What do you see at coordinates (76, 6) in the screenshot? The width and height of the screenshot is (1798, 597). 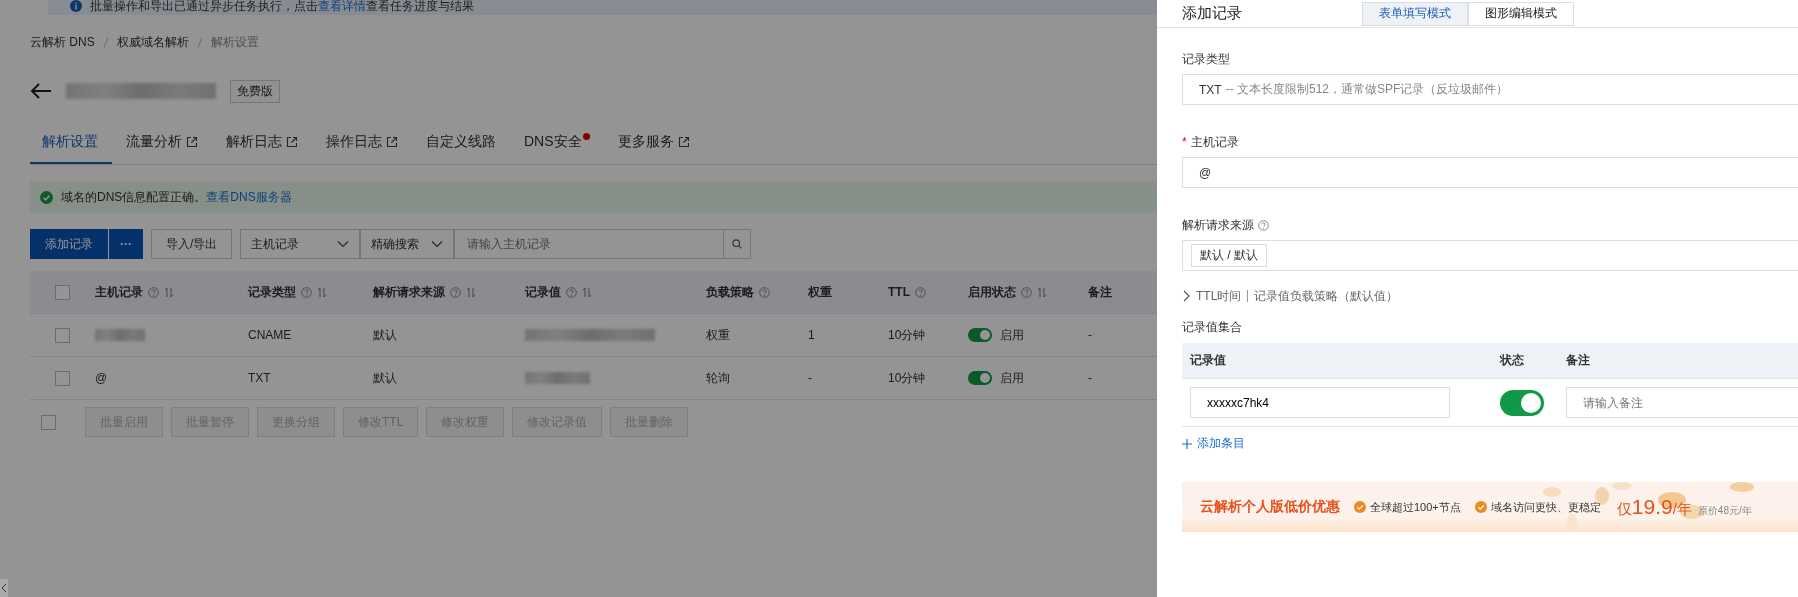 I see `info-icon` at bounding box center [76, 6].